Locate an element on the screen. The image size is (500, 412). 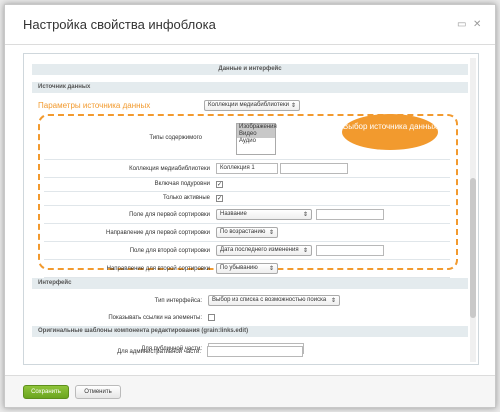
sort2-field-select: Дата последнего изменения ⇕ is located at coordinates (264, 250).